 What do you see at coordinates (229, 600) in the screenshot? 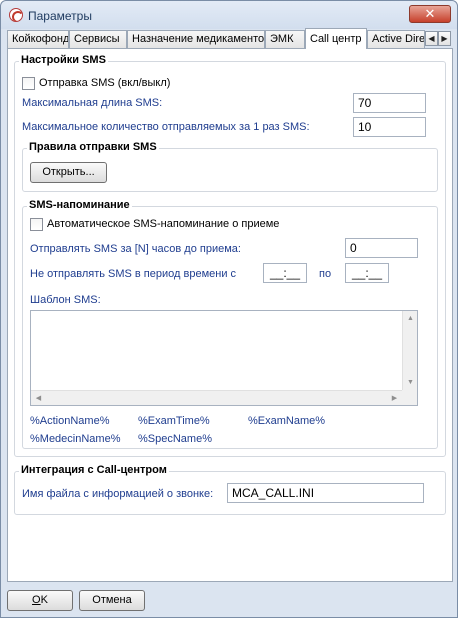
I see `dialog-footer: OK Отмена` at bounding box center [229, 600].